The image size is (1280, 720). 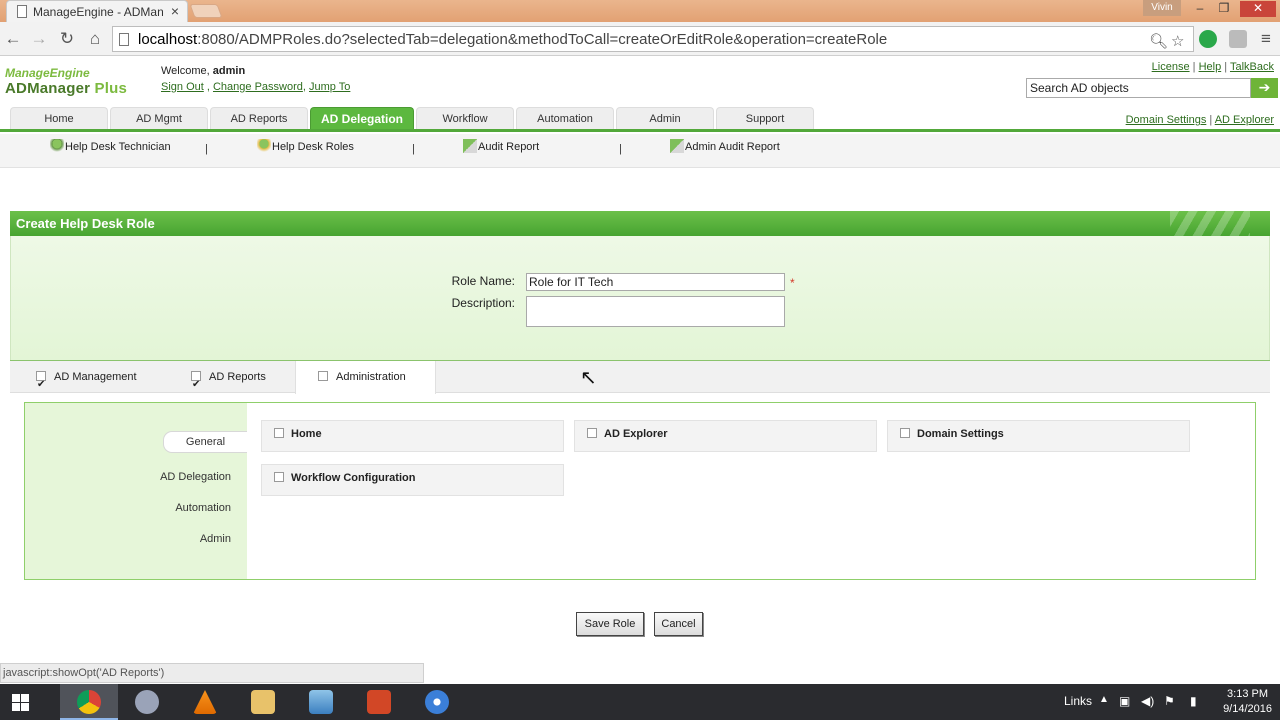 What do you see at coordinates (110, 146) in the screenshot?
I see `subnav-help-desk-technician: Help Desk Technician` at bounding box center [110, 146].